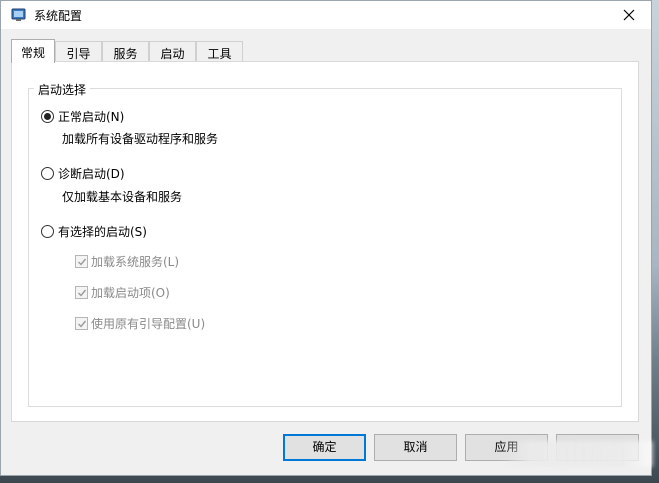 Image resolution: width=659 pixels, height=483 pixels. I want to click on ok-button: 确定, so click(324, 447).